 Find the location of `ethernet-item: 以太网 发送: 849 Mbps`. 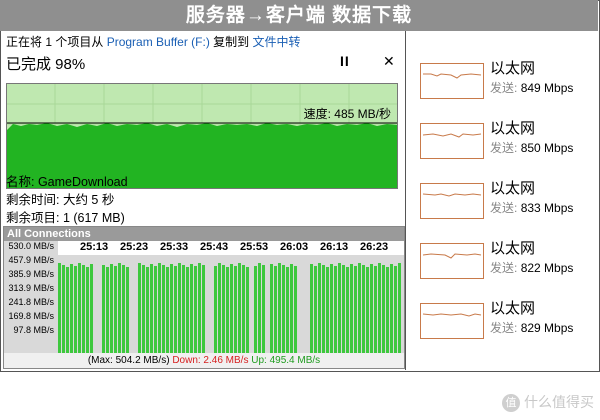

ethernet-item: 以太网 发送: 849 Mbps is located at coordinates (502, 77).